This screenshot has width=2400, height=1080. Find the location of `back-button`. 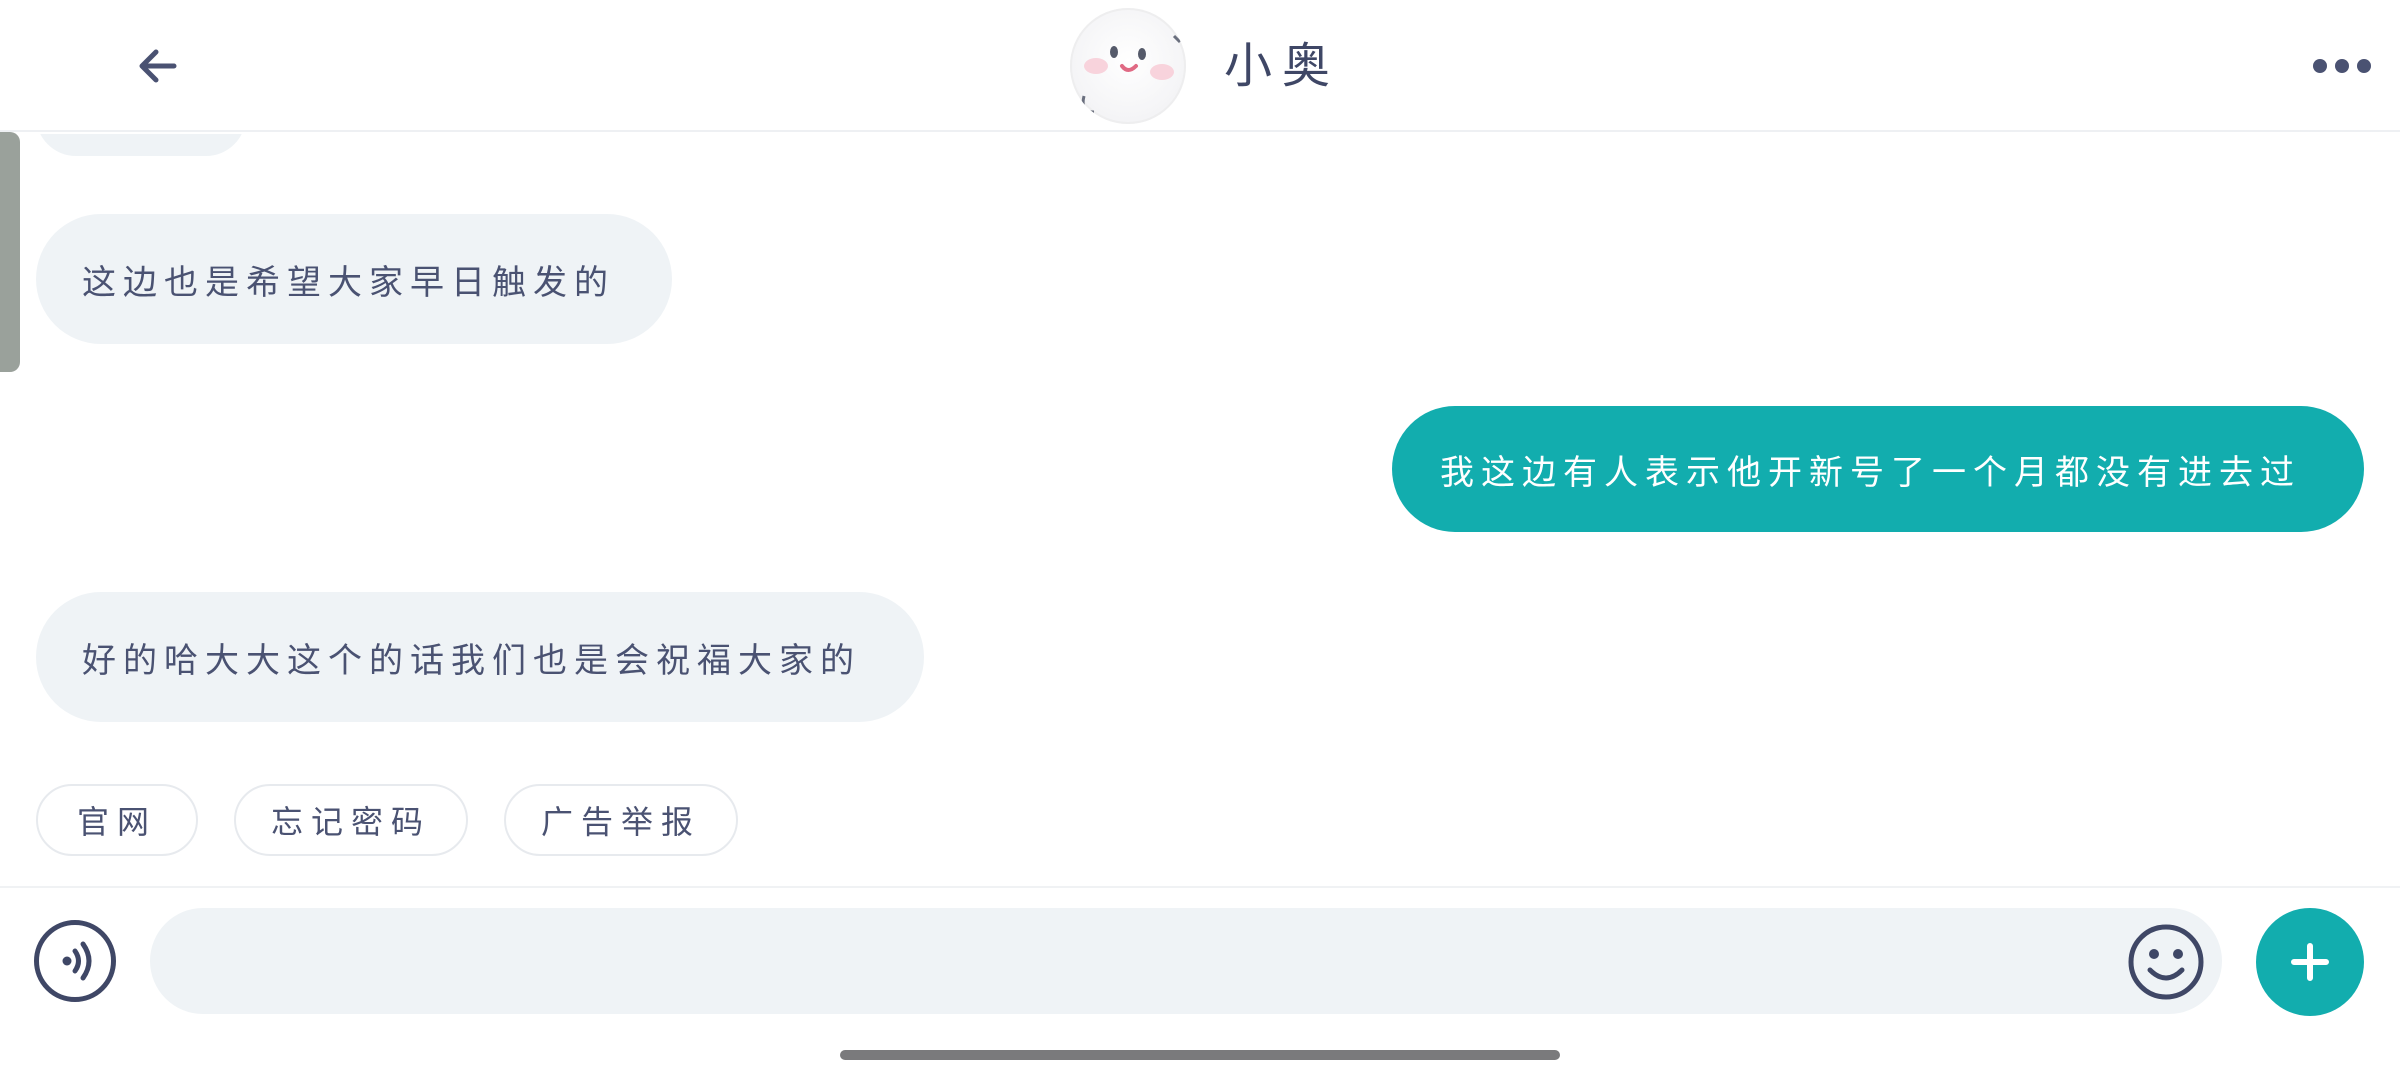

back-button is located at coordinates (158, 66).